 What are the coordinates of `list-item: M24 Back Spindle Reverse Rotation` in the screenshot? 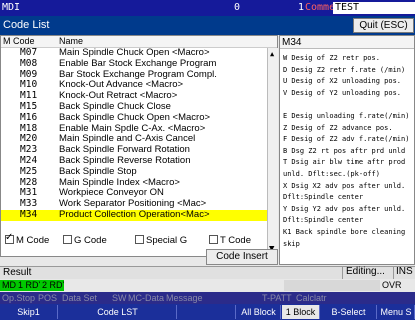 It's located at (139, 161).